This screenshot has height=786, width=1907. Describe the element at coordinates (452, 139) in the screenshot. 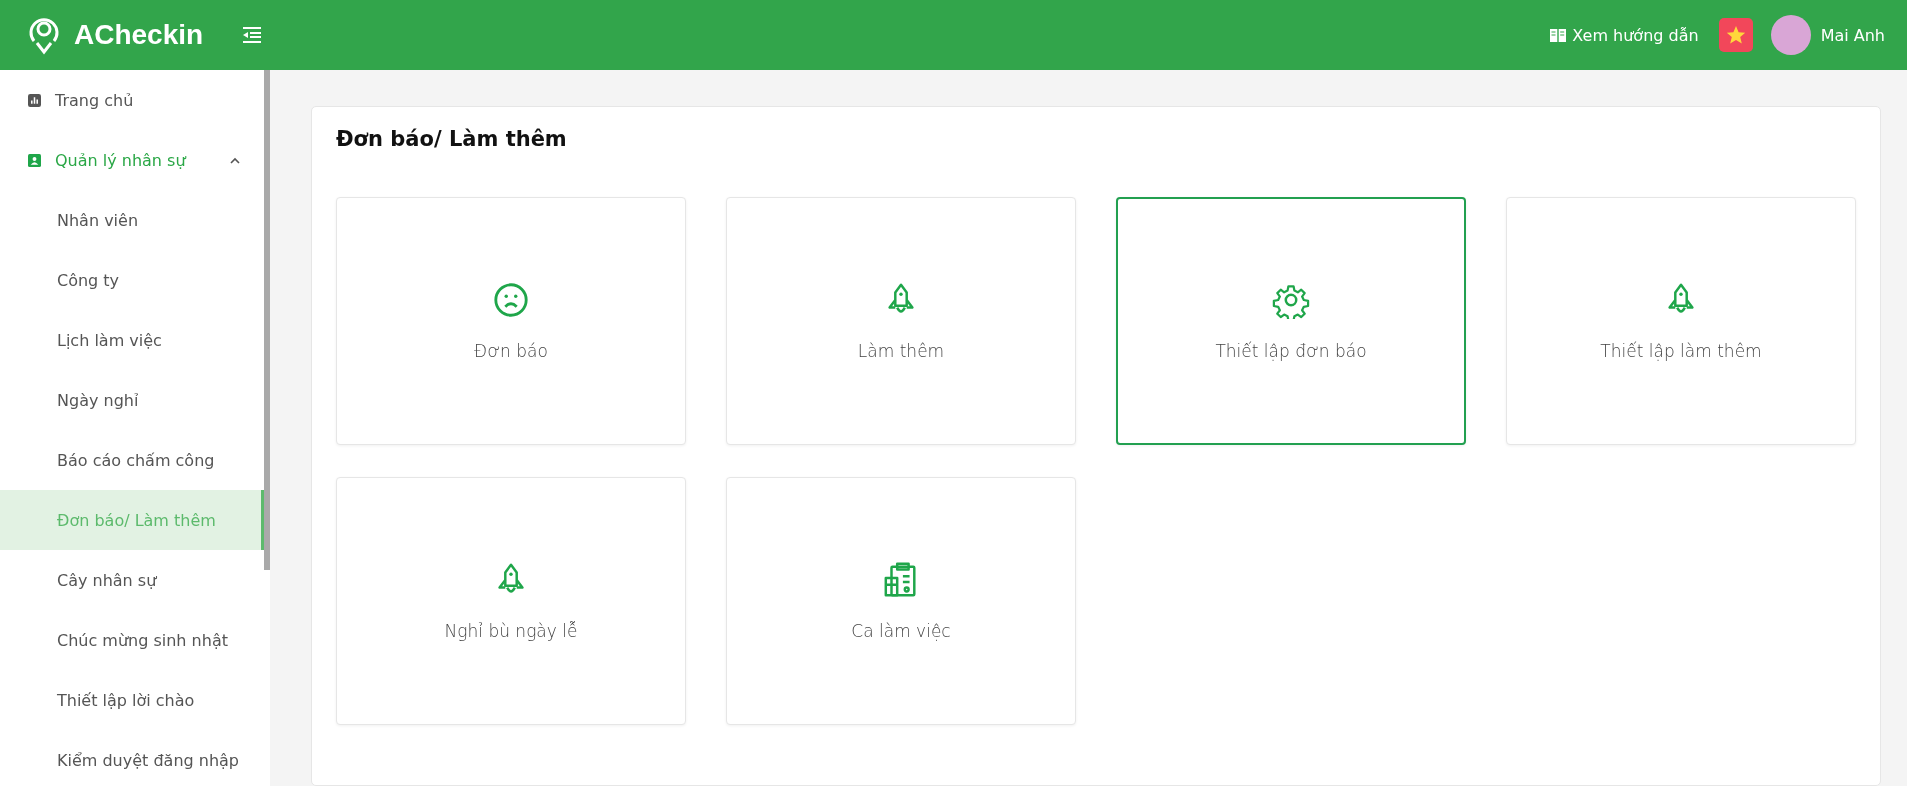

I see `page-title: Đơn báo/ Làm thêm` at that location.